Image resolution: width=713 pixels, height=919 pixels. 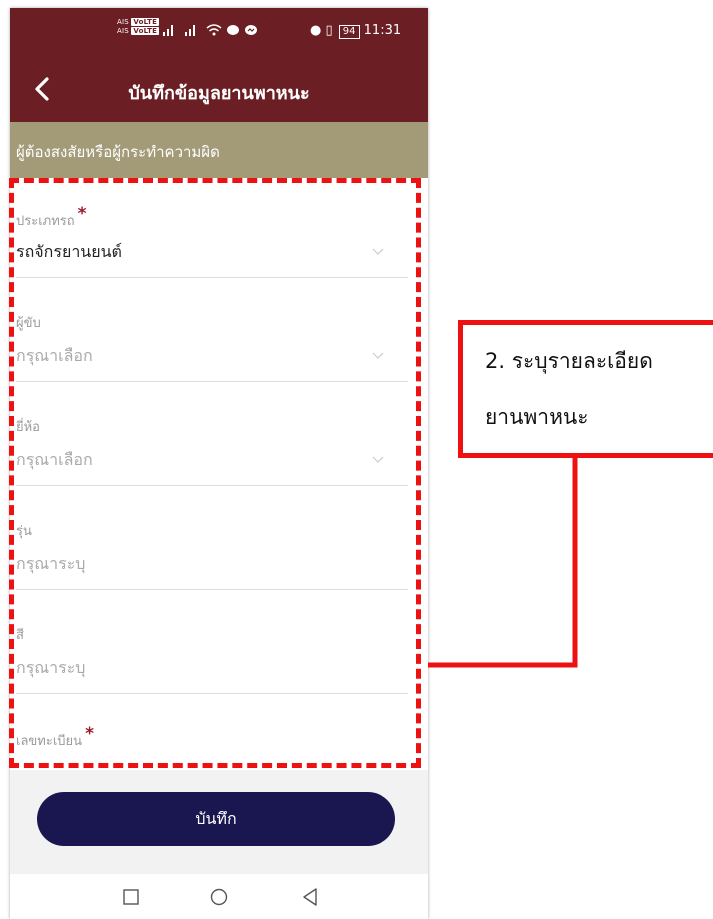 What do you see at coordinates (28, 323) in the screenshot?
I see `field-label: ผู้ขับ` at bounding box center [28, 323].